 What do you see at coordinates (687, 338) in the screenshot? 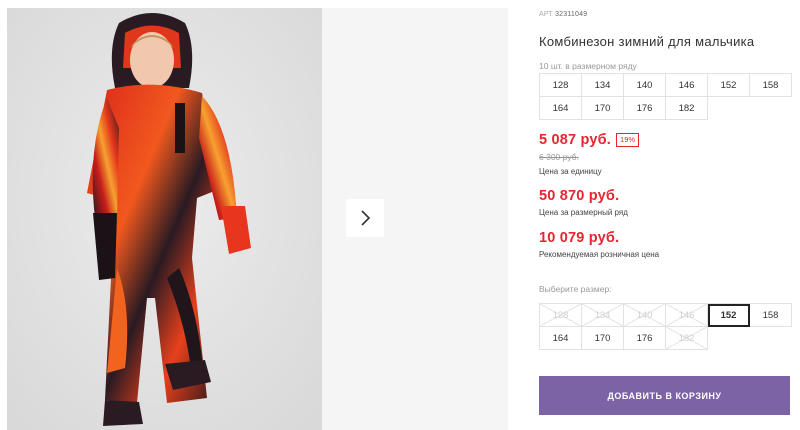
I see `size-option-unavailable: 182` at bounding box center [687, 338].